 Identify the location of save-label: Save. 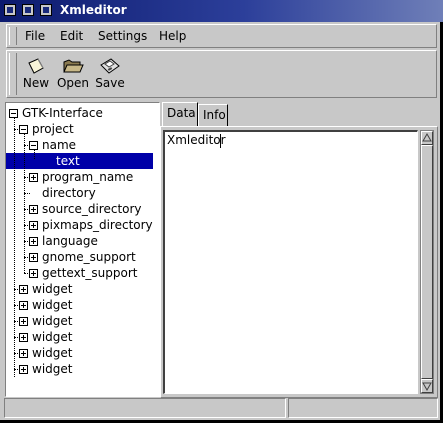
(110, 83).